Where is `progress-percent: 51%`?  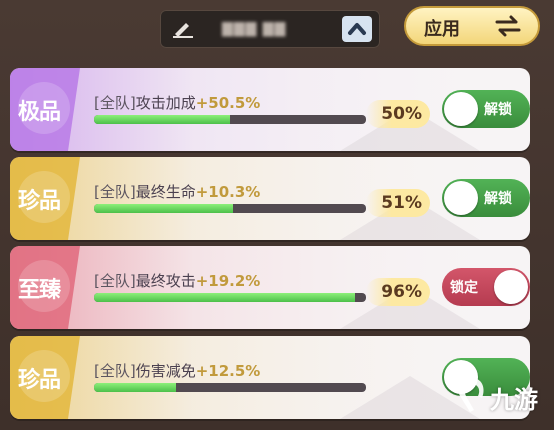
progress-percent: 51% is located at coordinates (398, 203).